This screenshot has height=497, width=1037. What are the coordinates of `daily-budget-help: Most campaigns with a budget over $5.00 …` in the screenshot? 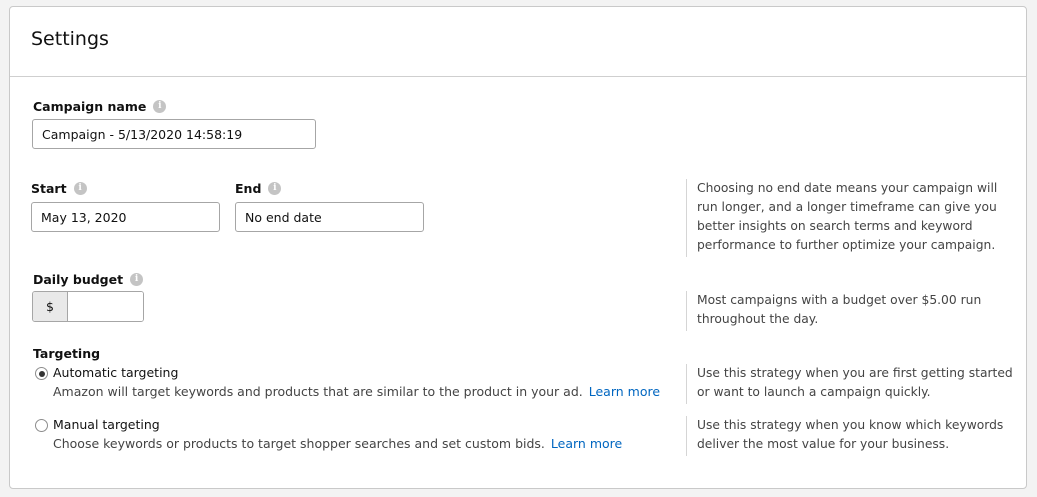 It's located at (851, 311).